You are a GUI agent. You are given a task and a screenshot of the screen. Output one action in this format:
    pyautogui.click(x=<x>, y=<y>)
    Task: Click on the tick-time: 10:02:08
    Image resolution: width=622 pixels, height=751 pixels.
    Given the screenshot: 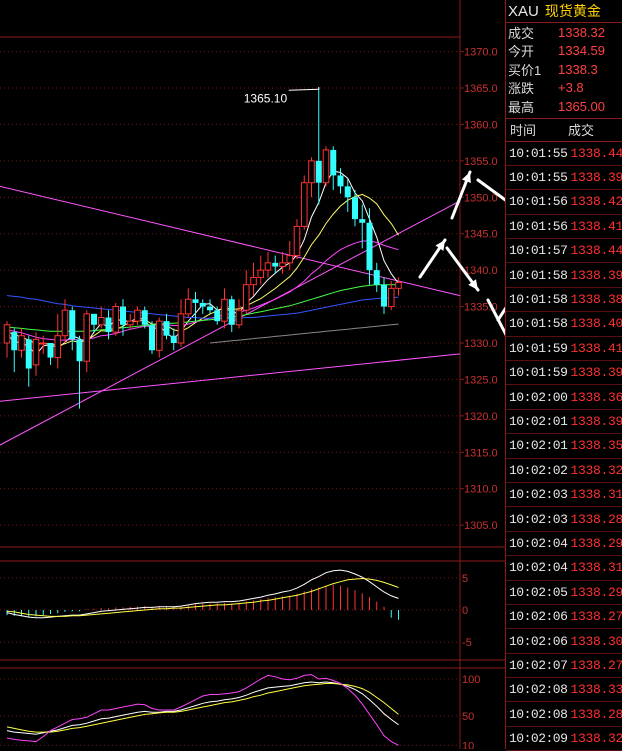 What is the action you would take?
    pyautogui.click(x=538, y=689)
    